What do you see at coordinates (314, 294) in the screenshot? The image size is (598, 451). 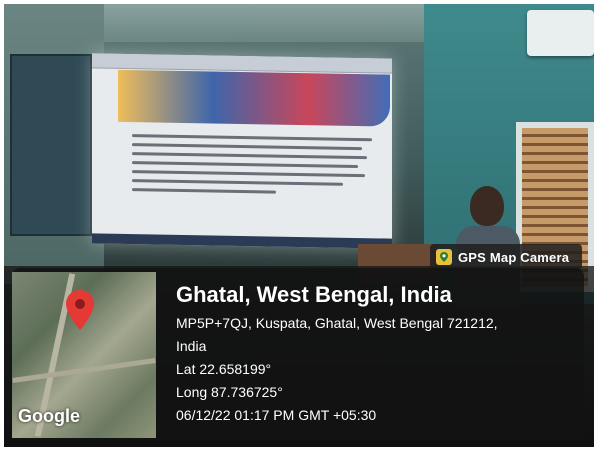 I see `location-title: Ghatal, West Bengal, India` at bounding box center [314, 294].